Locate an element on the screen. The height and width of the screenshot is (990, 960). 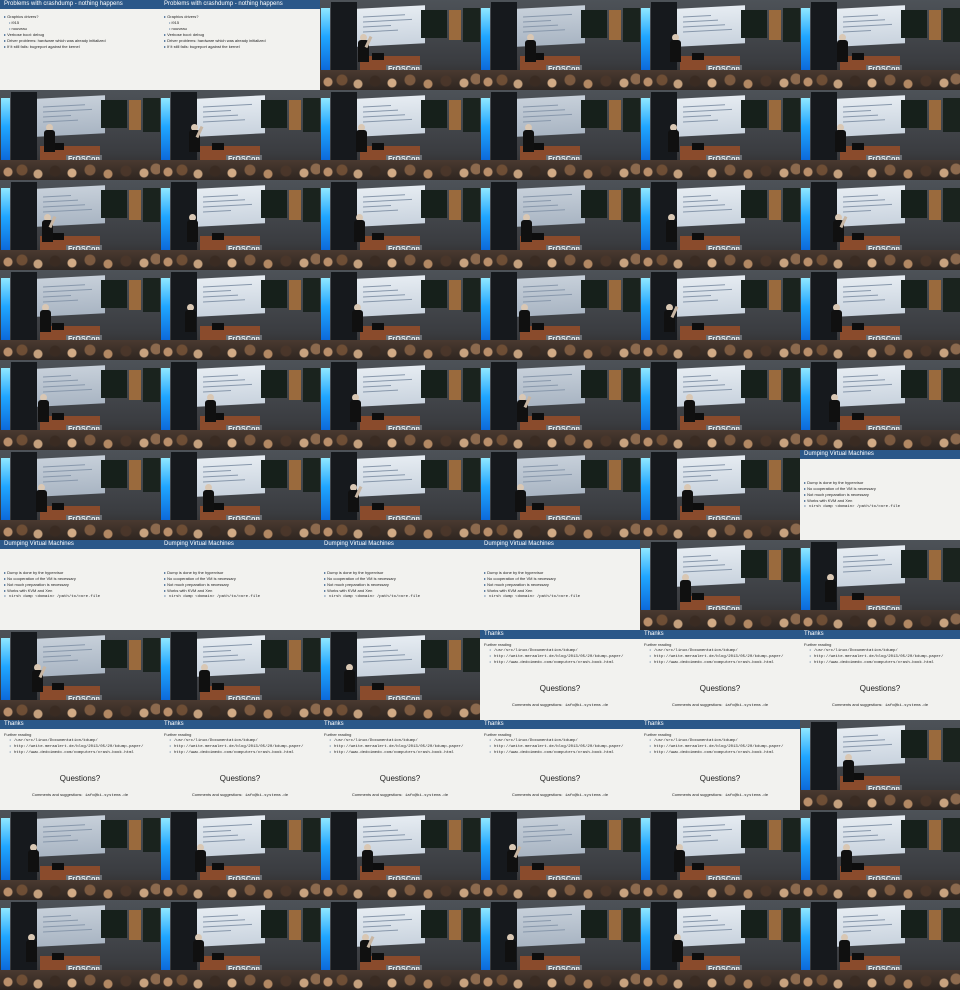
questions-heading: Questions? is located at coordinates (240, 778).